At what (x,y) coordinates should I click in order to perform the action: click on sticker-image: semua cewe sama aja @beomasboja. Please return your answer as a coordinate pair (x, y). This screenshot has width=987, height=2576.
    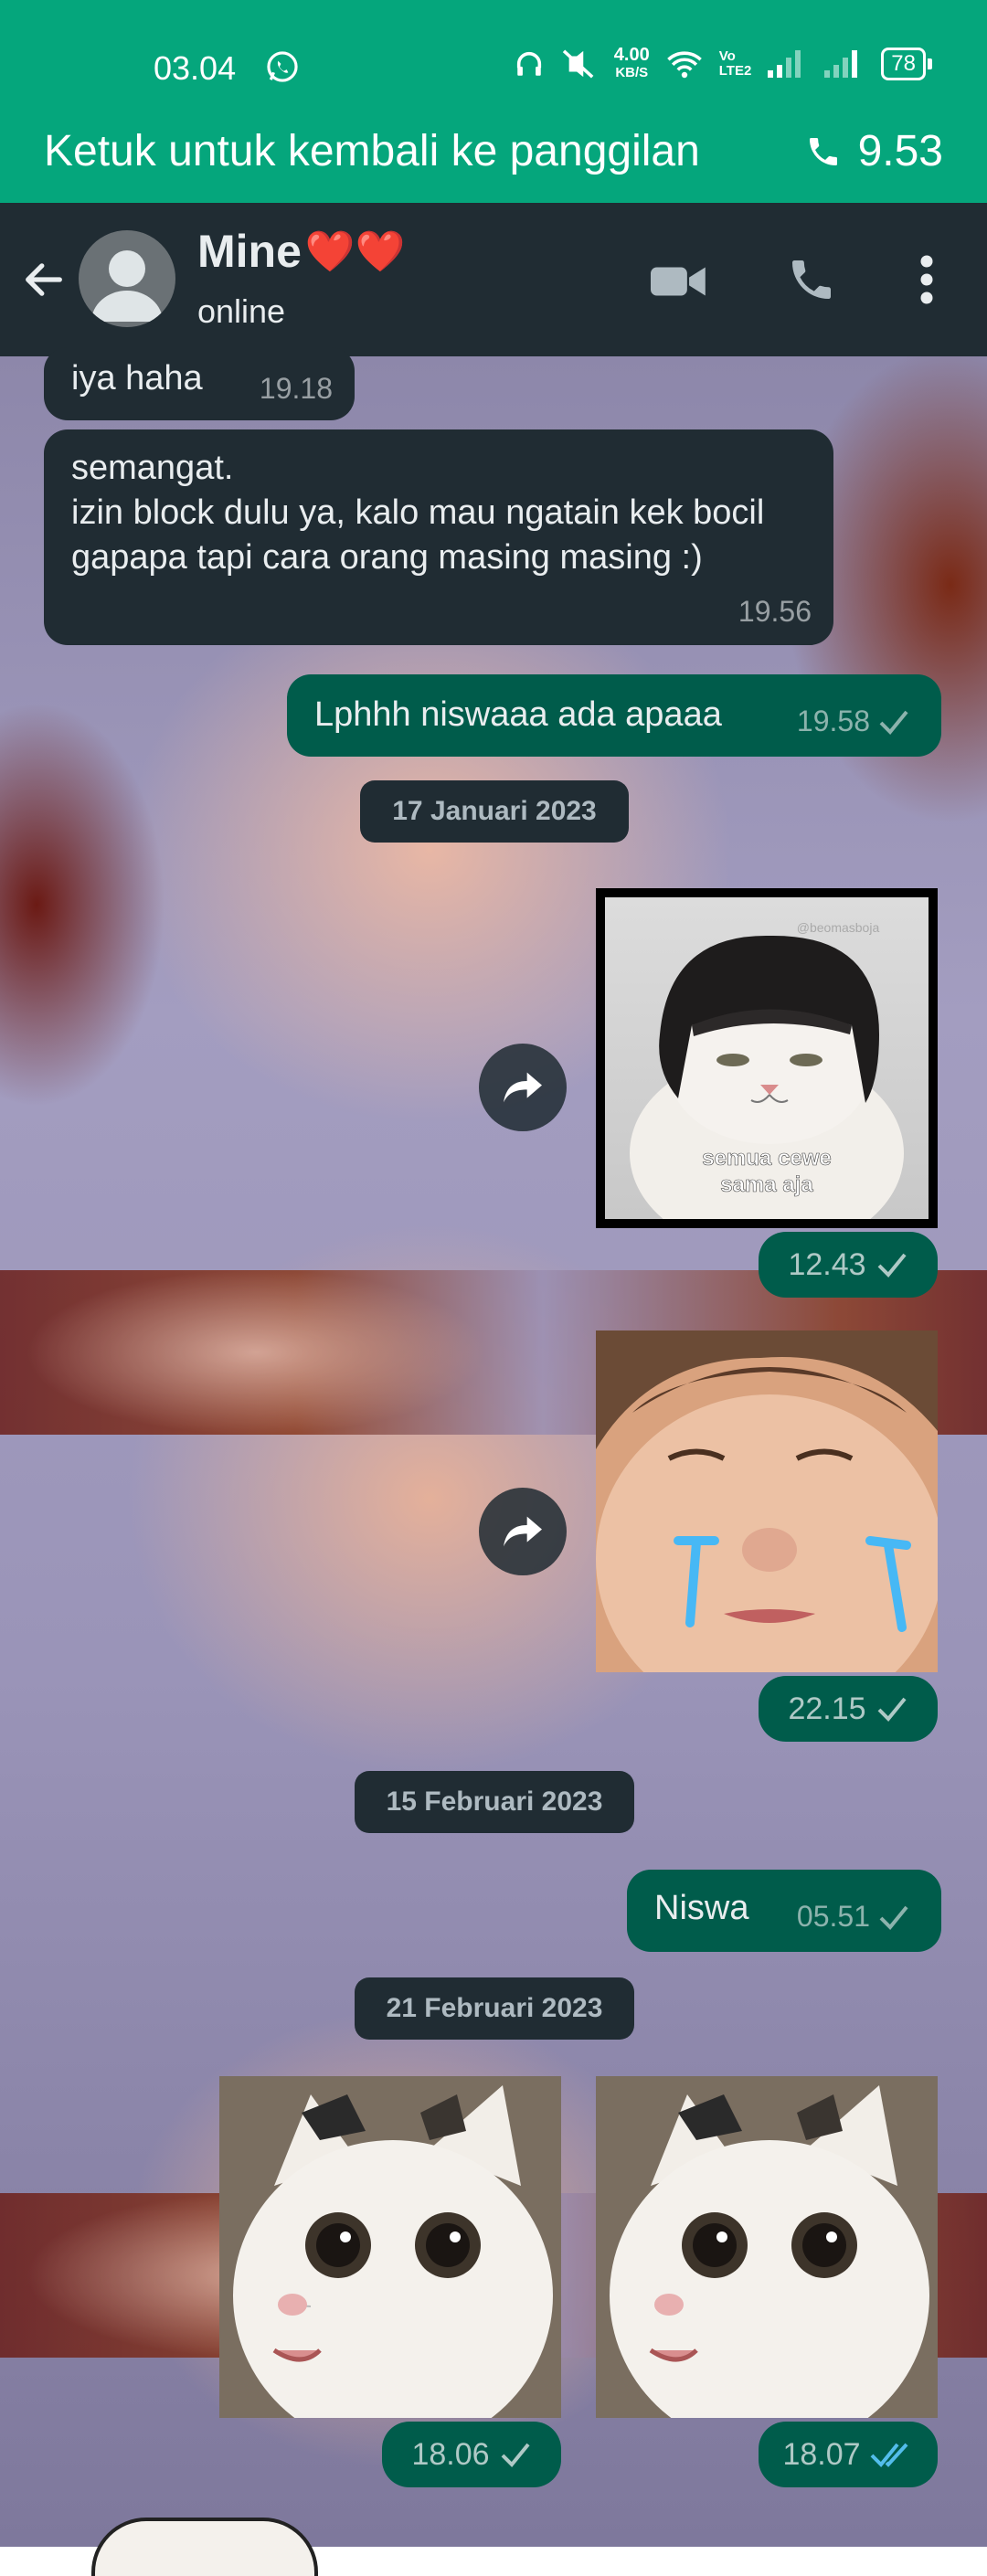
    Looking at the image, I should click on (767, 1058).